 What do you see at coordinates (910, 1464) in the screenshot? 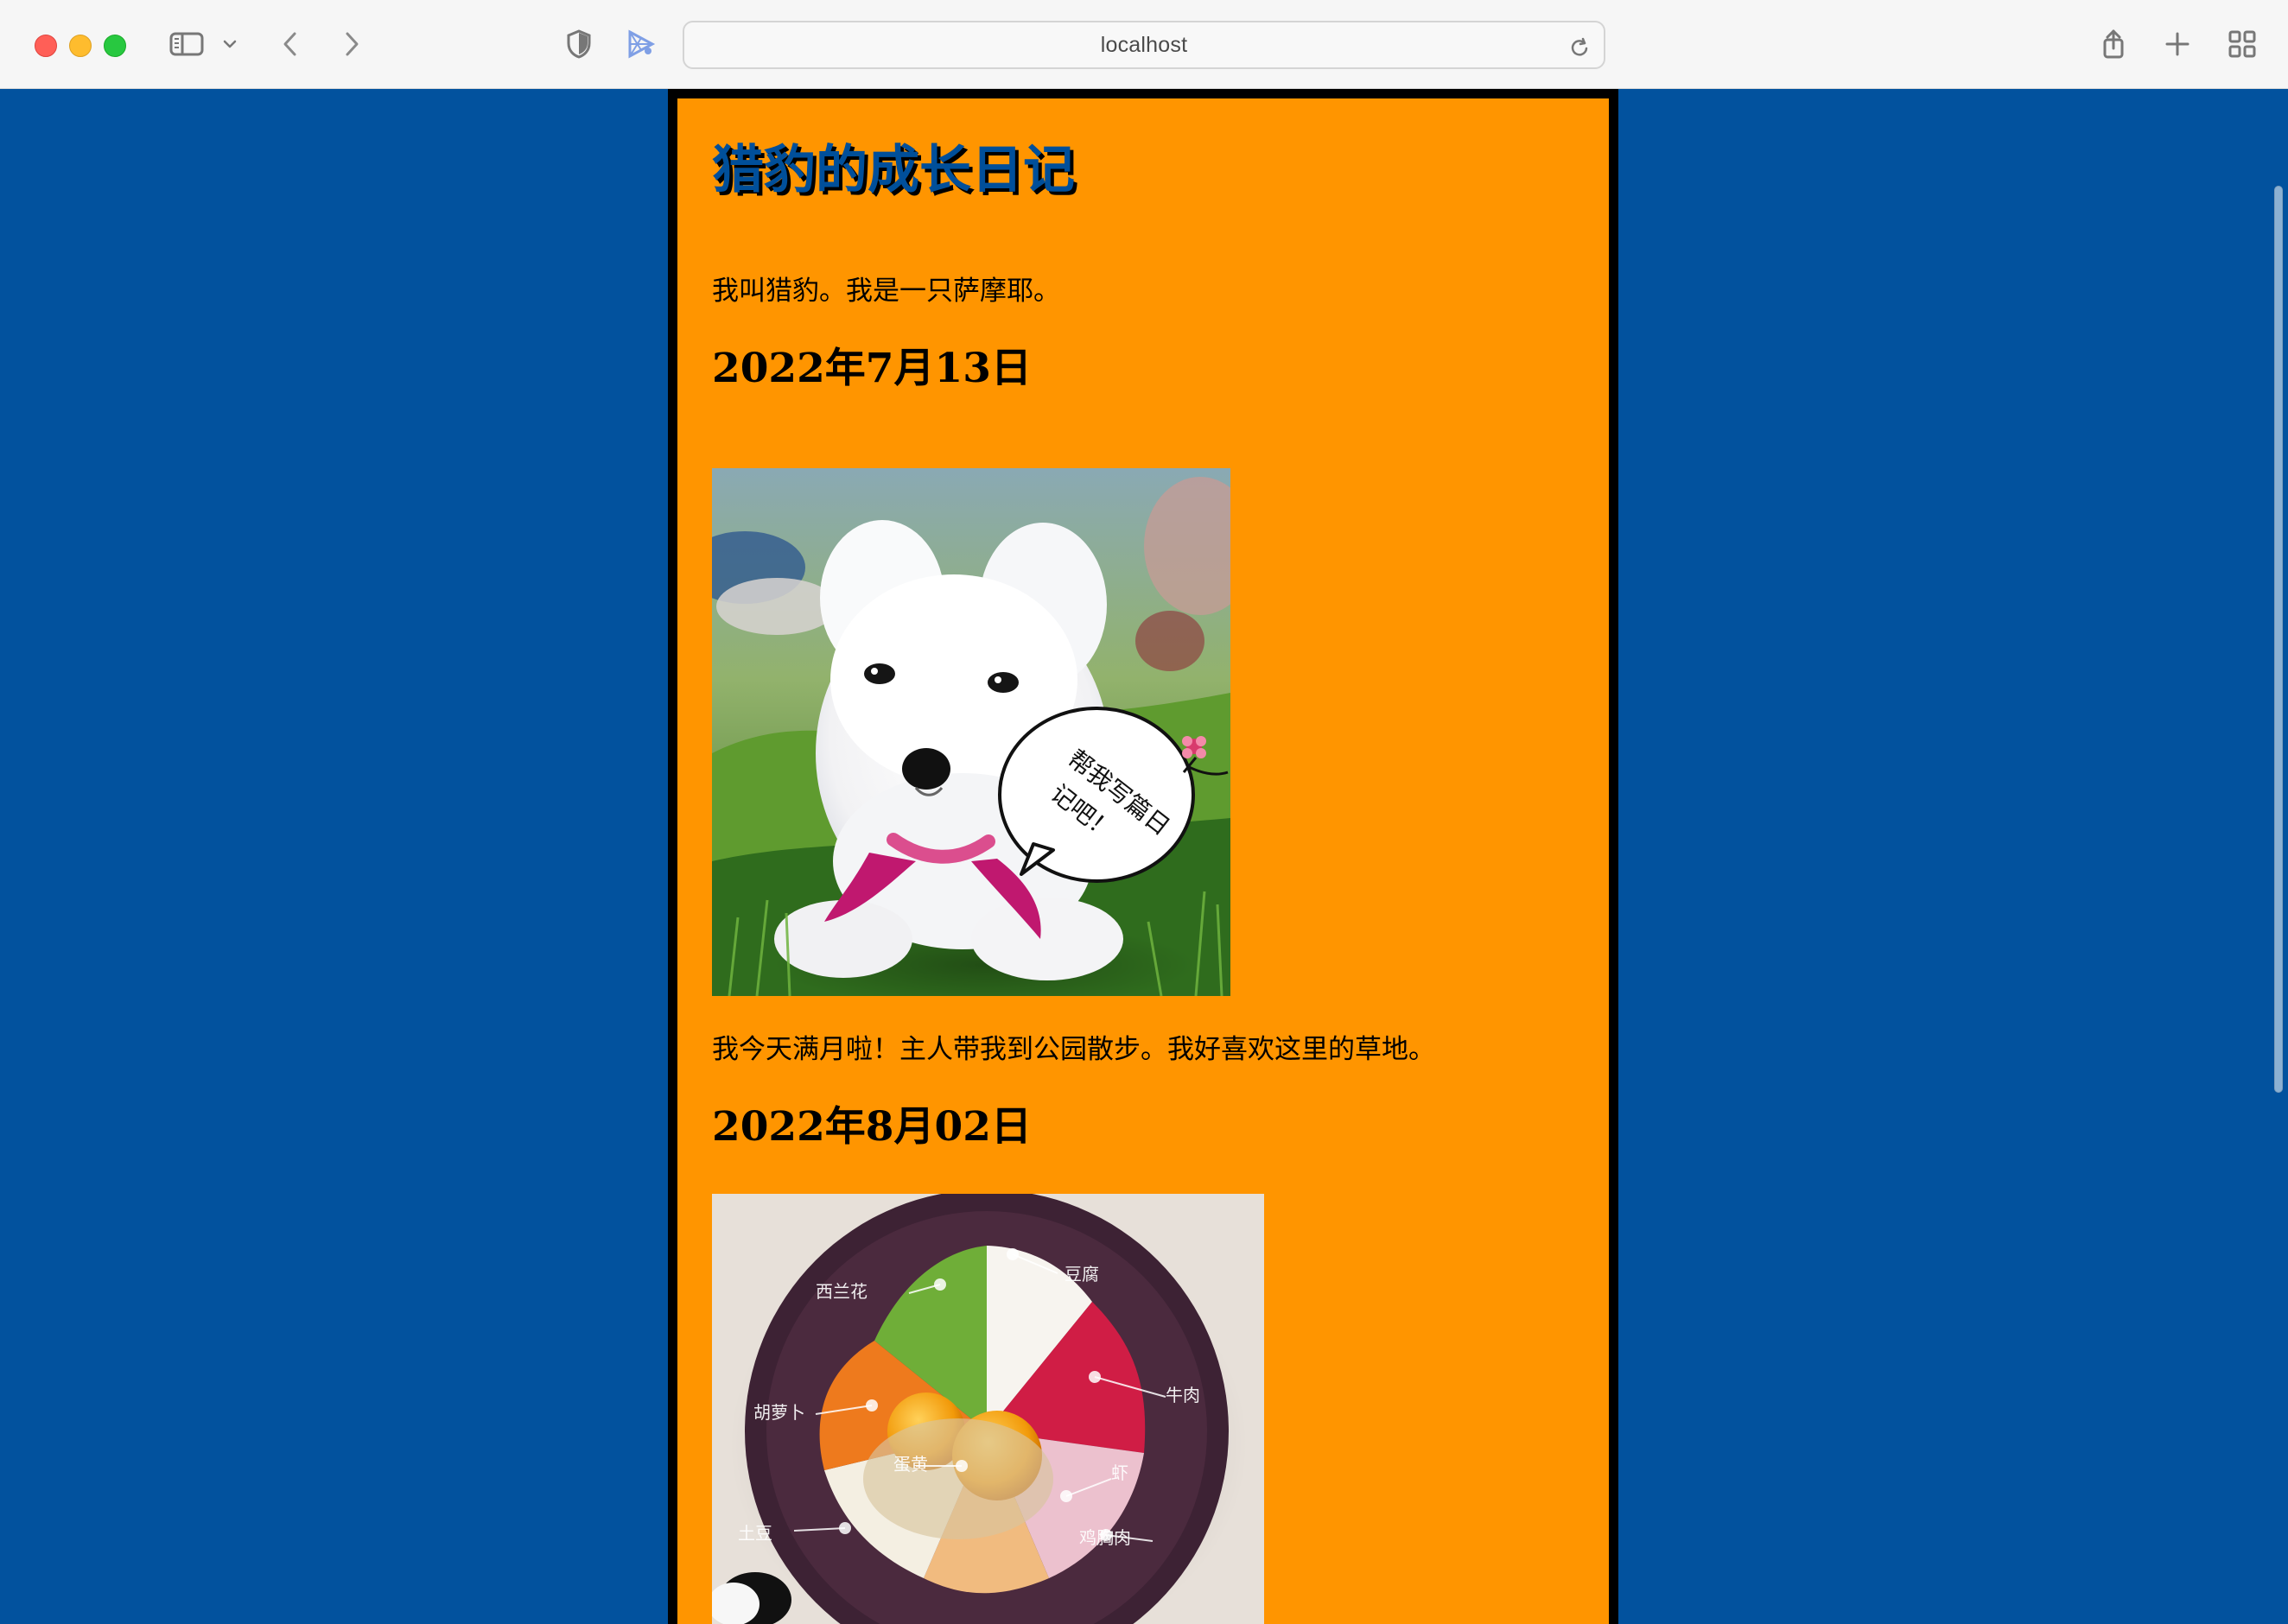
I see `svg-text: 蛋黄` at bounding box center [910, 1464].